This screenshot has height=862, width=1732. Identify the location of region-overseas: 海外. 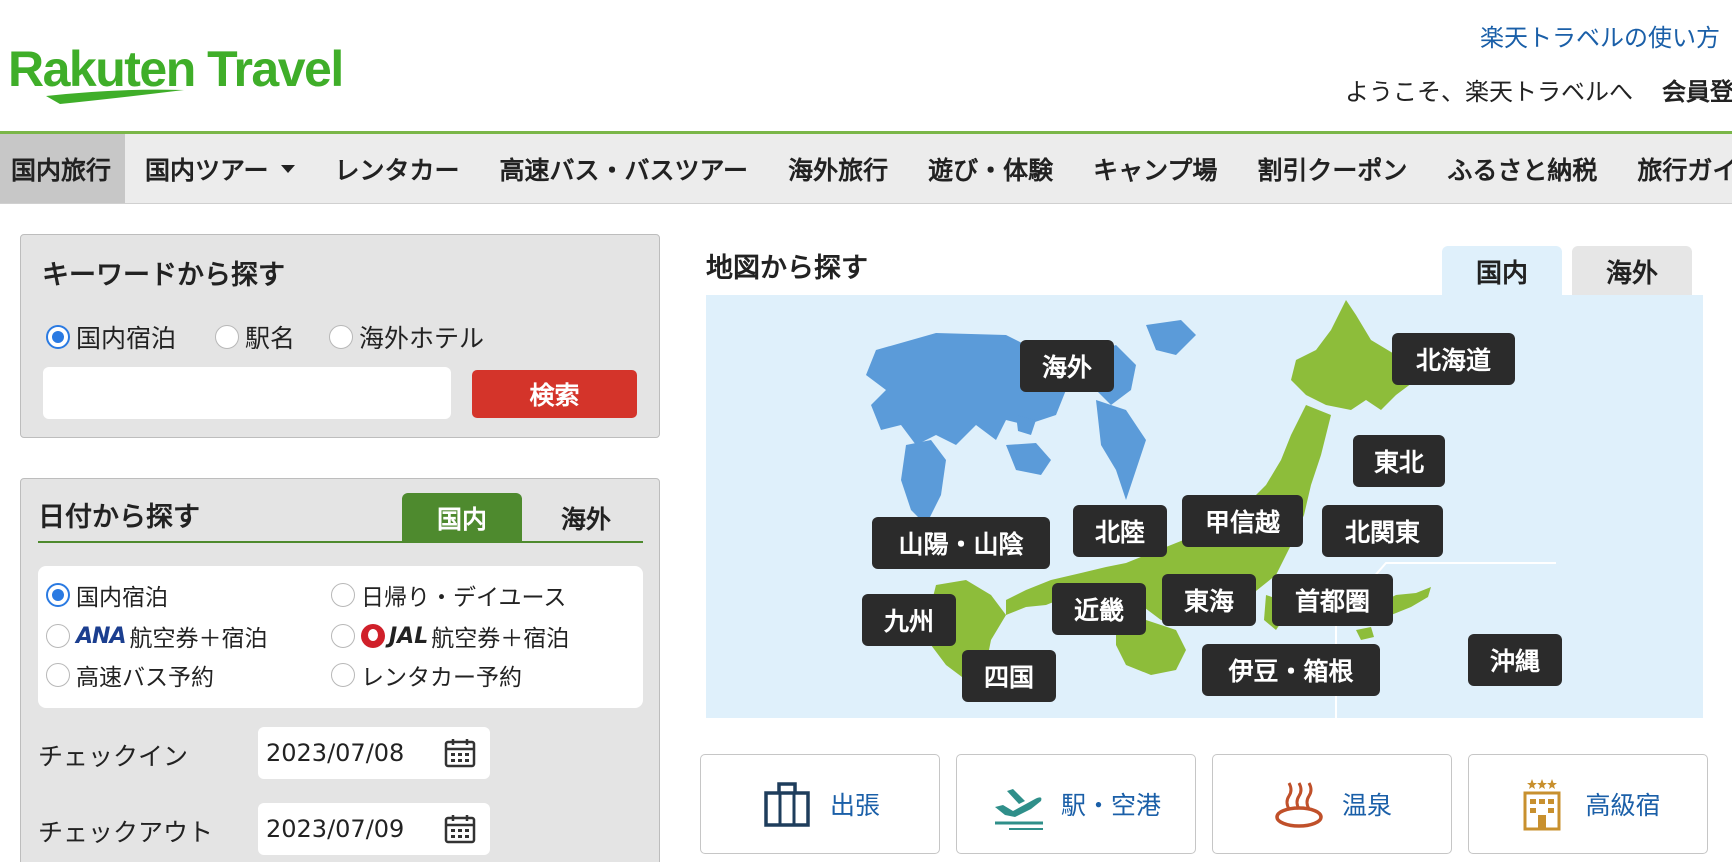
(1067, 366).